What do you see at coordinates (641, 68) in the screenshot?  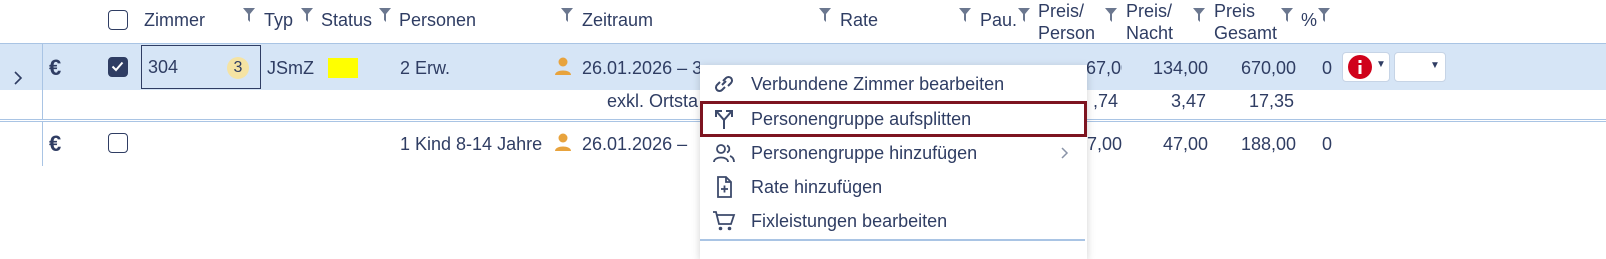 I see `date-range: 26.01.2026 – 31.01.2026` at bounding box center [641, 68].